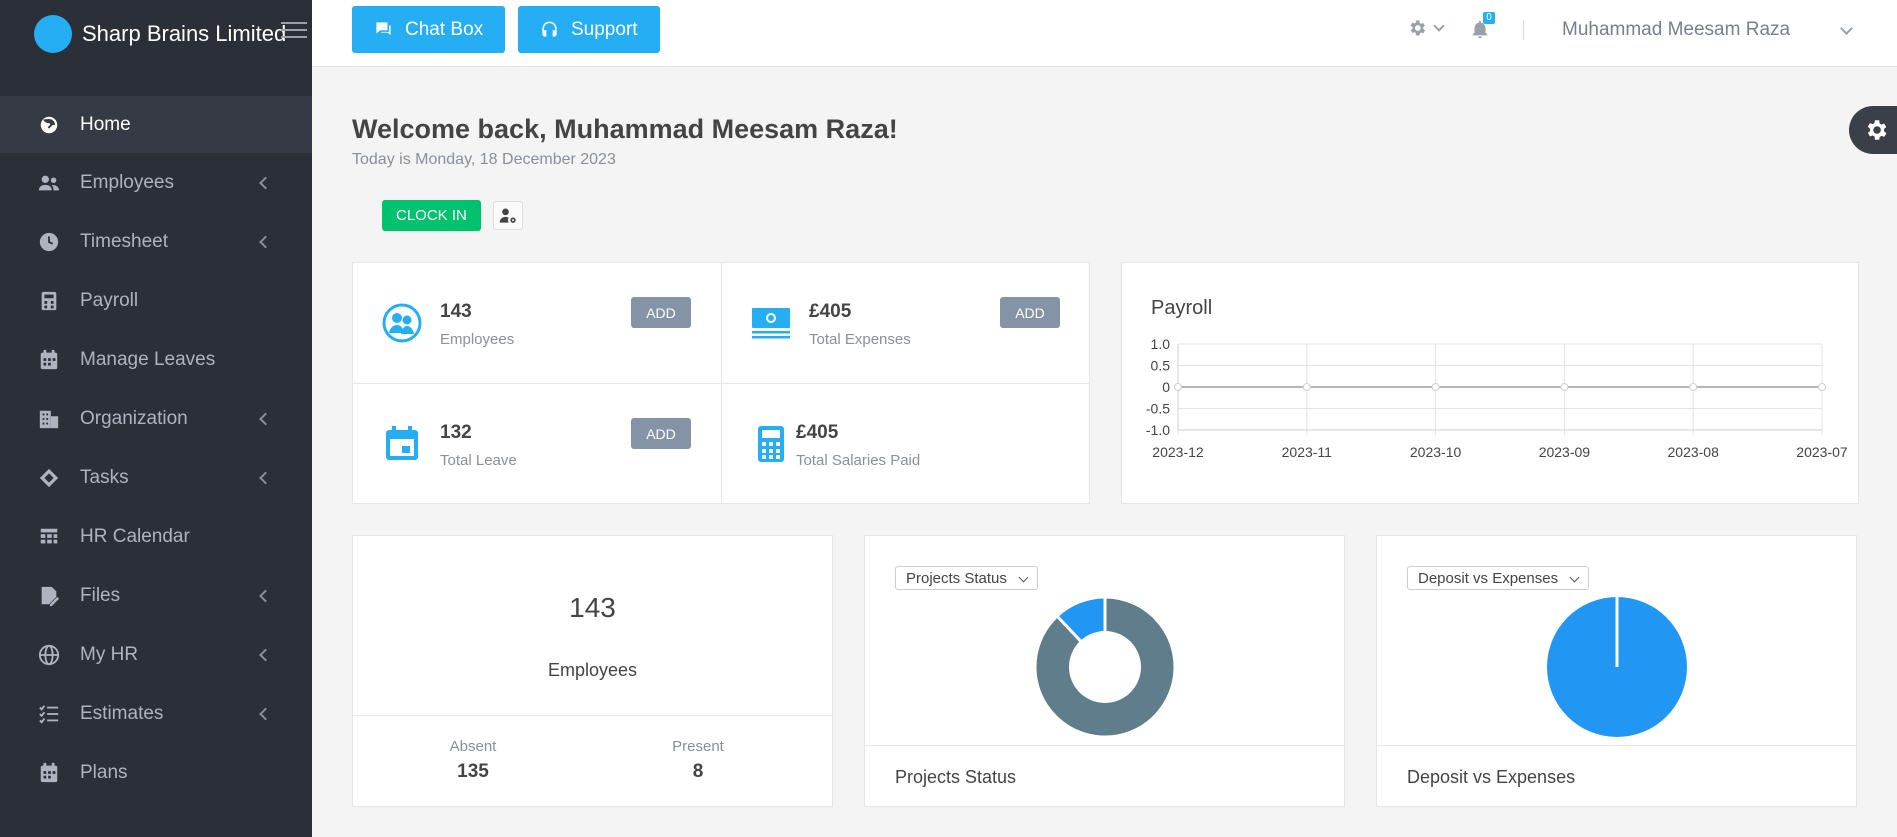 The image size is (1897, 837). I want to click on sidebar-item-label: Files, so click(100, 595).